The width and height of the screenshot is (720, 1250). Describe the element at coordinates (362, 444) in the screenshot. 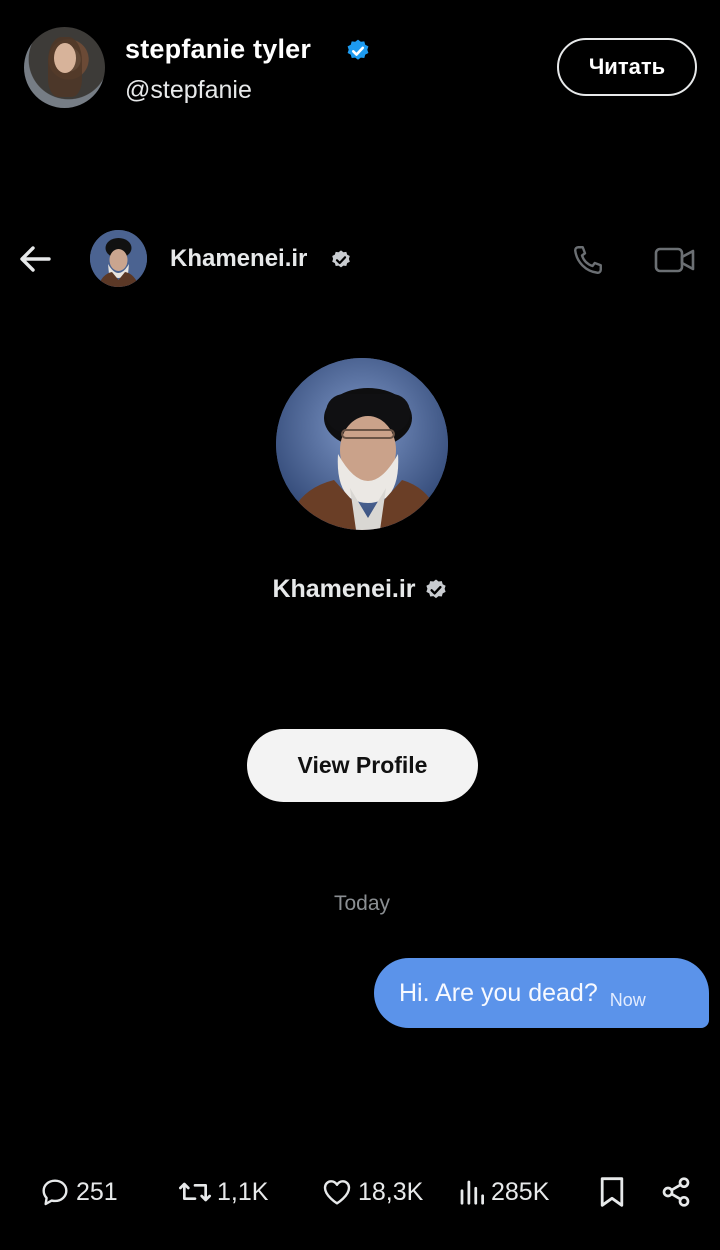

I see `contact-avatar-large` at that location.